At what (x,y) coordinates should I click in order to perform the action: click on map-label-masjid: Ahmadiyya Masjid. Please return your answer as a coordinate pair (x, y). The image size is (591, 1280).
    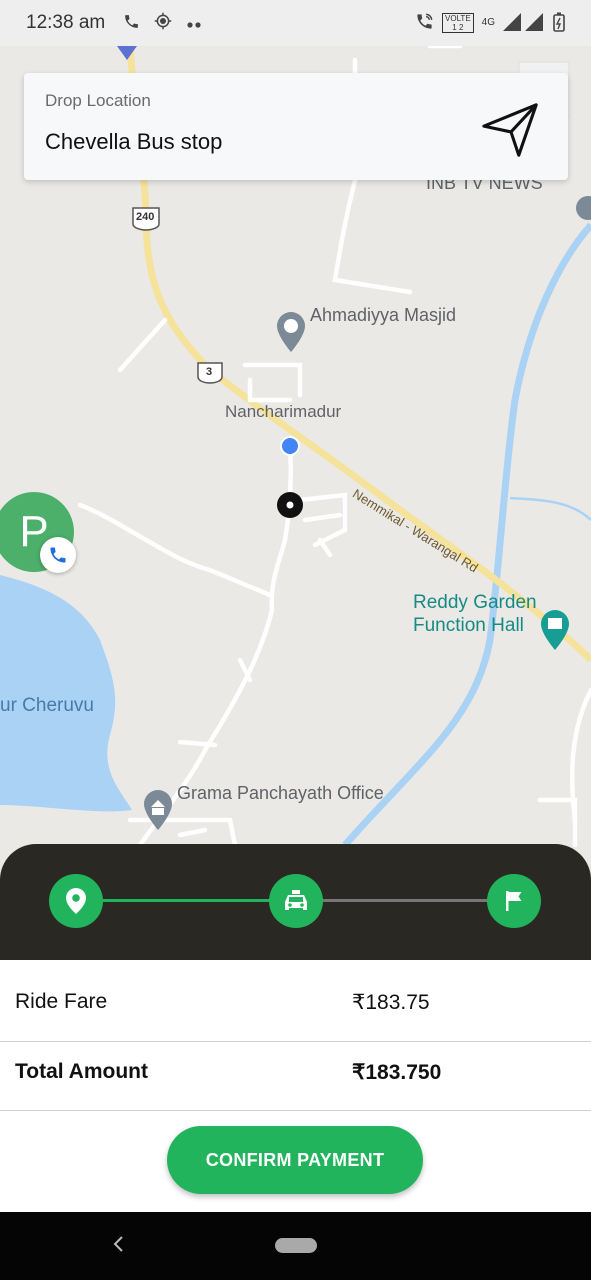
    Looking at the image, I should click on (383, 315).